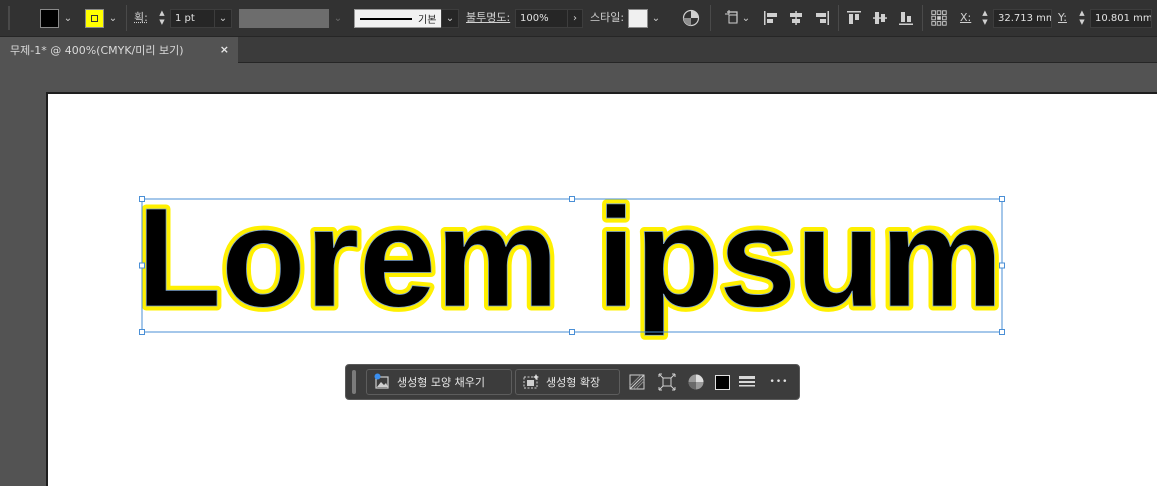 The height and width of the screenshot is (486, 1157). What do you see at coordinates (880, 18) in the screenshot?
I see `vertical-align-center-icon` at bounding box center [880, 18].